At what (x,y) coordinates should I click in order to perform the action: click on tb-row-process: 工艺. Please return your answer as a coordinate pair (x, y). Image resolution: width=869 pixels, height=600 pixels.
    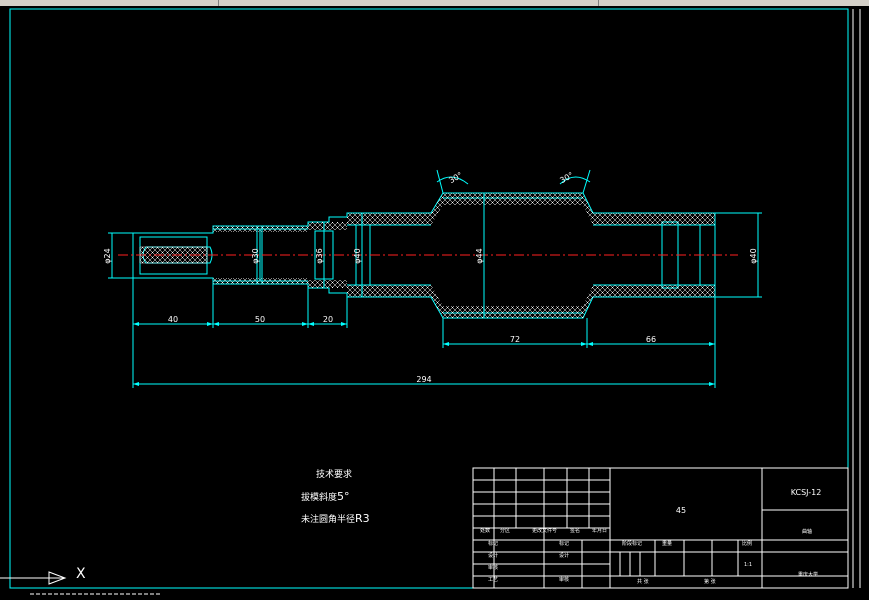
    Looking at the image, I should click on (493, 580).